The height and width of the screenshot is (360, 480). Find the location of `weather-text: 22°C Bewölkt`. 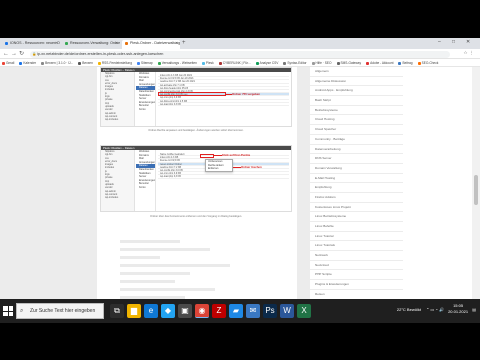

weather-text: 22°C Bewölkt is located at coordinates (409, 309).